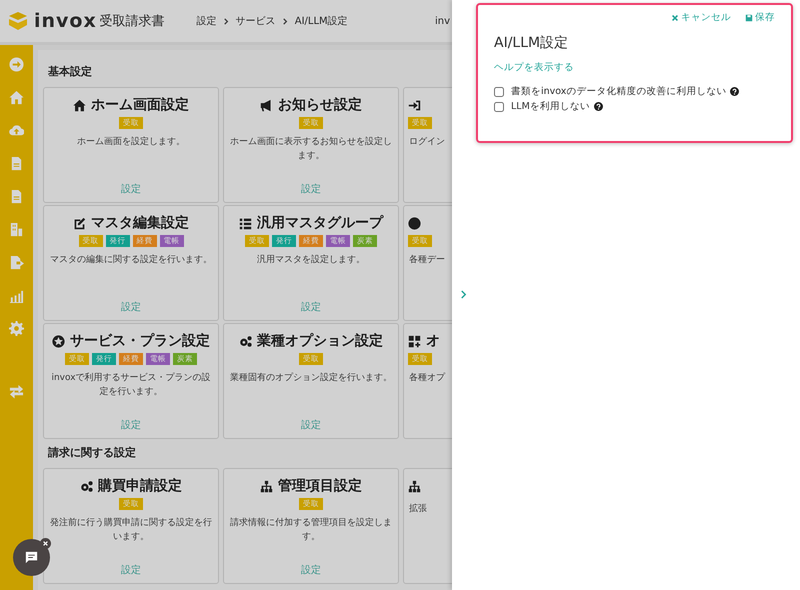  I want to click on chat-icon, so click(31, 557).